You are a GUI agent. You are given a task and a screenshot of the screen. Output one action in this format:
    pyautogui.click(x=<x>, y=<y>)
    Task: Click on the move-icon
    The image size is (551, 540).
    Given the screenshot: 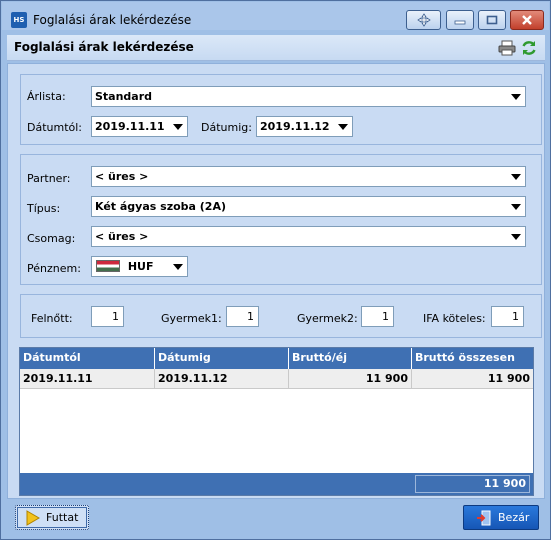 What is the action you would take?
    pyautogui.click(x=423, y=20)
    